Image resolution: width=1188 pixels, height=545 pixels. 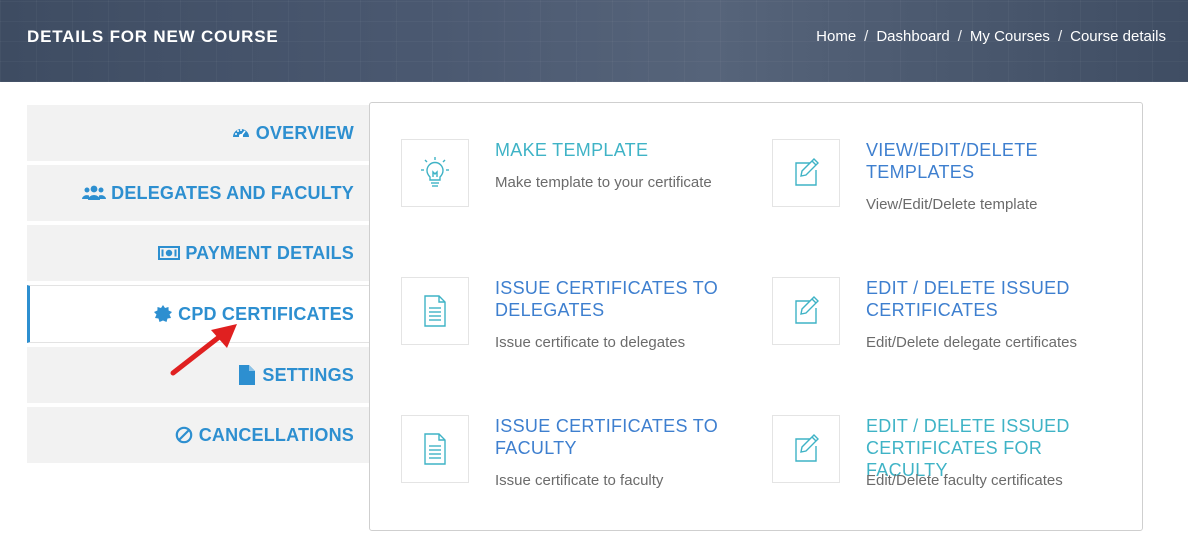 What do you see at coordinates (241, 133) in the screenshot?
I see `dashboard-icon` at bounding box center [241, 133].